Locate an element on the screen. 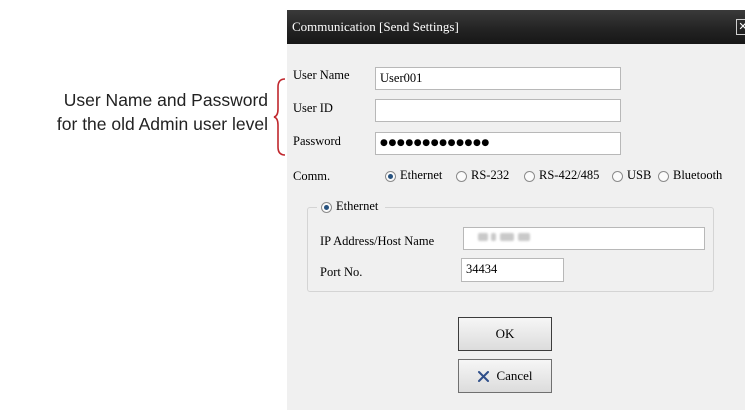 This screenshot has width=745, height=410. ok-button: OK is located at coordinates (505, 334).